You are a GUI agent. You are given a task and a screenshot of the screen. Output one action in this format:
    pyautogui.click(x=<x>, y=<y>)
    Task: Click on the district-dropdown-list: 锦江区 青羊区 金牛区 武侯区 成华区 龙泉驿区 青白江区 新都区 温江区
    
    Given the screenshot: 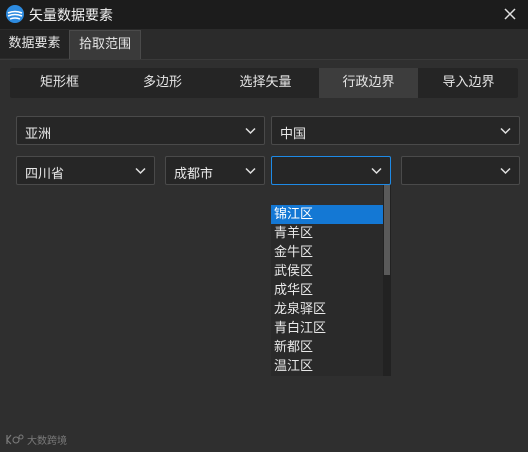 What is the action you would take?
    pyautogui.click(x=331, y=280)
    